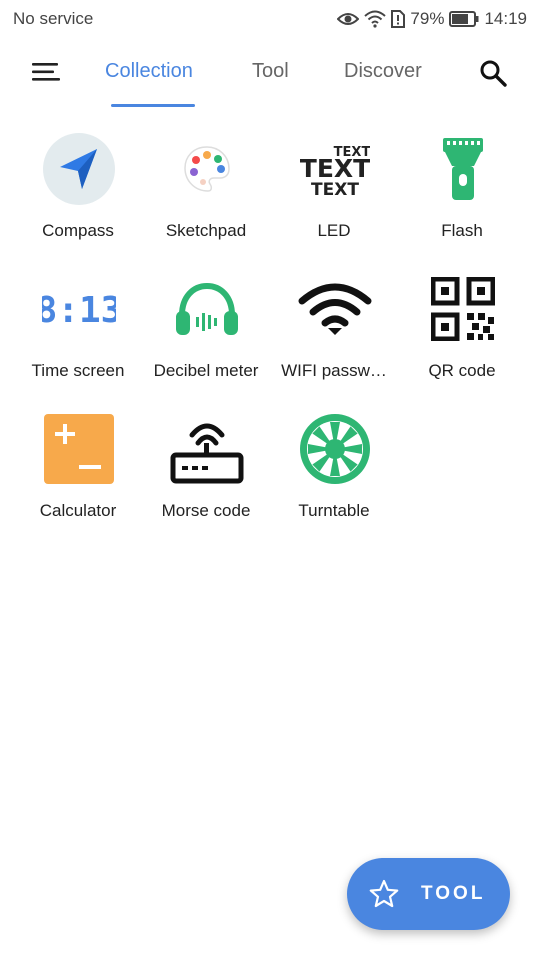 This screenshot has height=960, width=540. I want to click on palette-icon, so click(207, 169).